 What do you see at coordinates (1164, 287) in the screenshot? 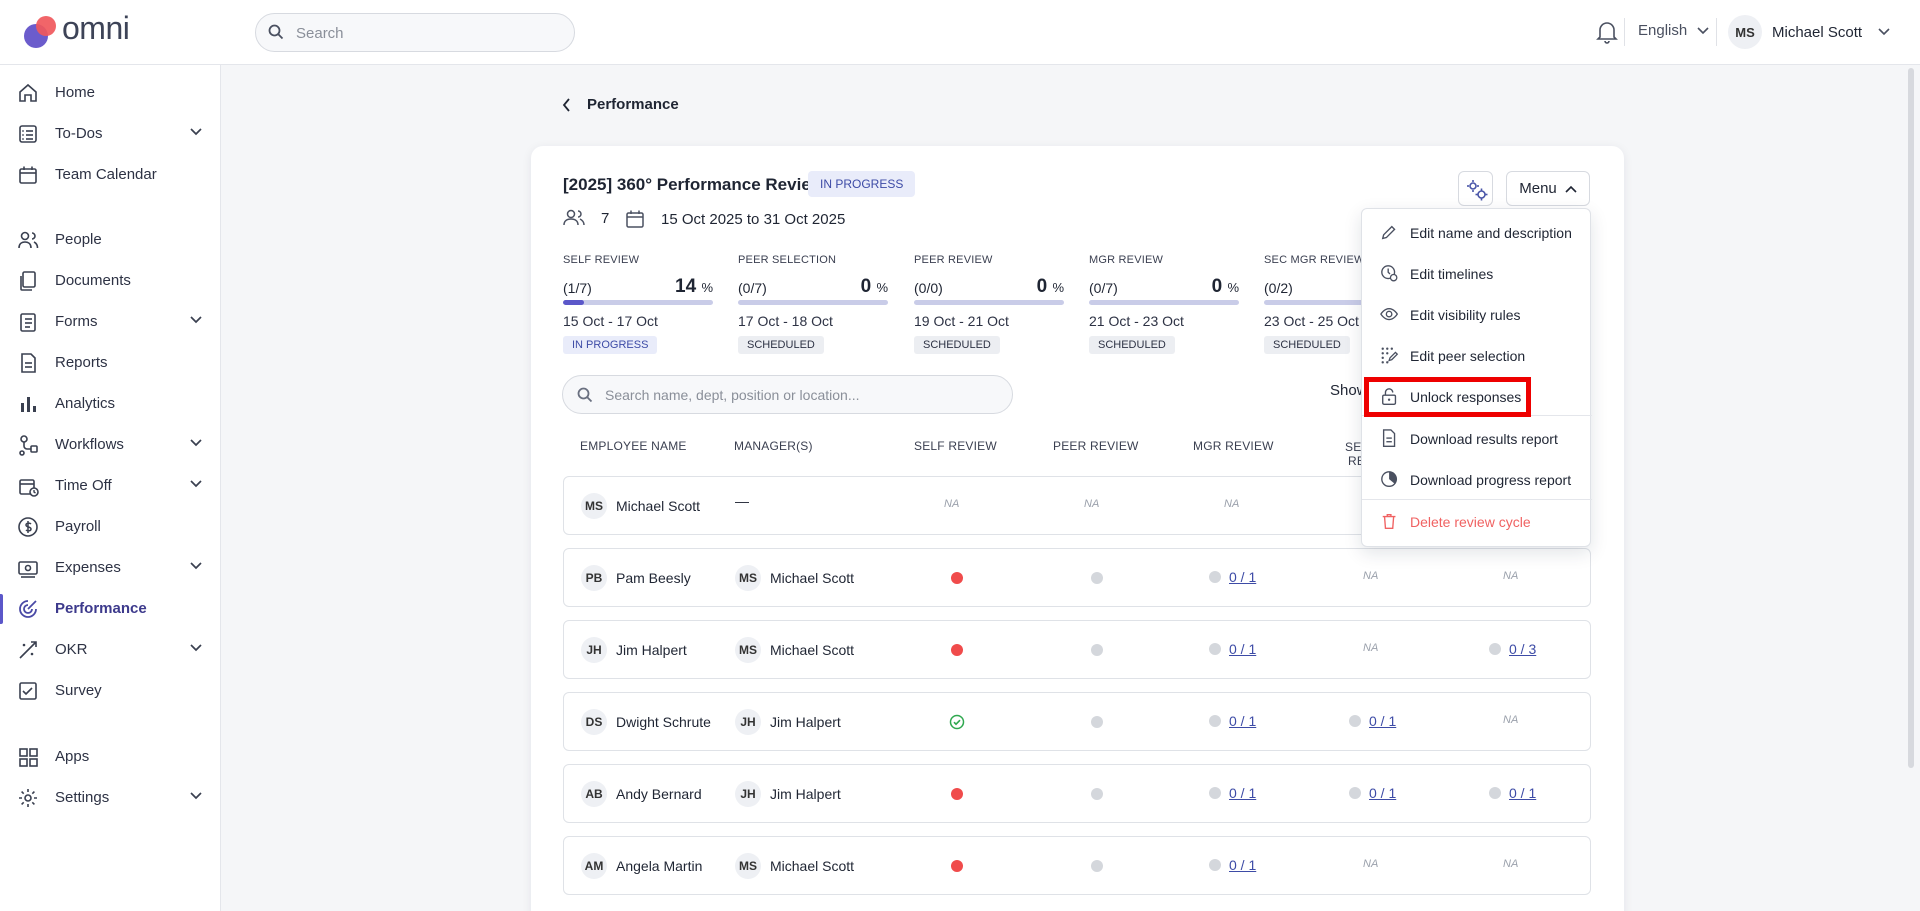
I see `stage-progress: (0/7) 0 %` at bounding box center [1164, 287].